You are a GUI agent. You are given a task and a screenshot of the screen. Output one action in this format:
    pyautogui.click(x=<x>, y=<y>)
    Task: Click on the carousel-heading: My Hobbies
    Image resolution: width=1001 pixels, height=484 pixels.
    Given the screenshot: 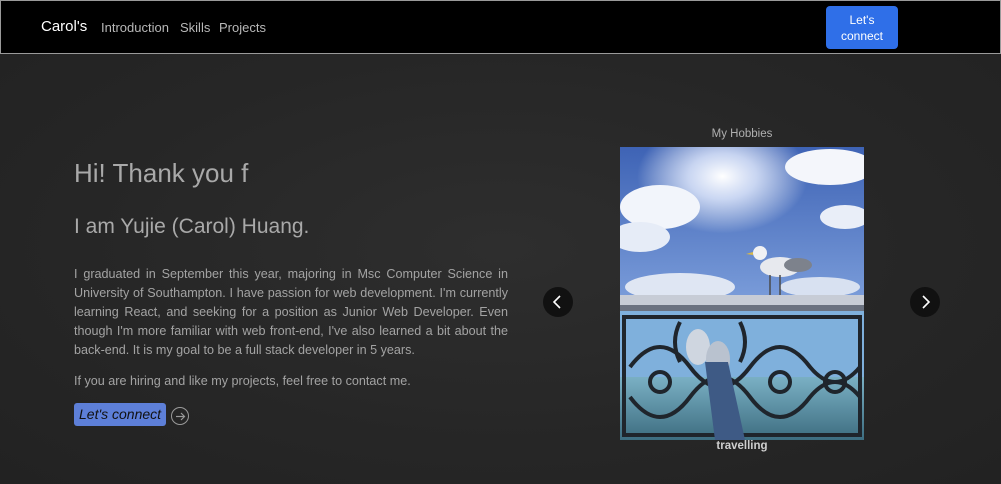 What is the action you would take?
    pyautogui.click(x=742, y=134)
    